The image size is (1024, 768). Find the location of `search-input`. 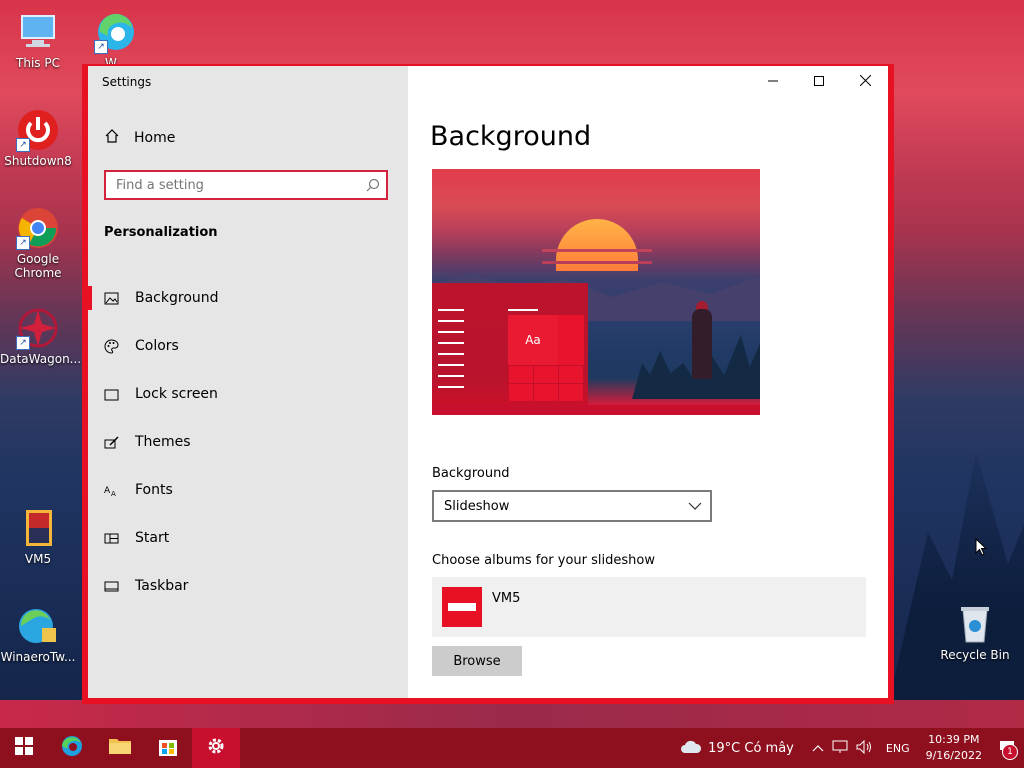

search-input is located at coordinates (236, 185).